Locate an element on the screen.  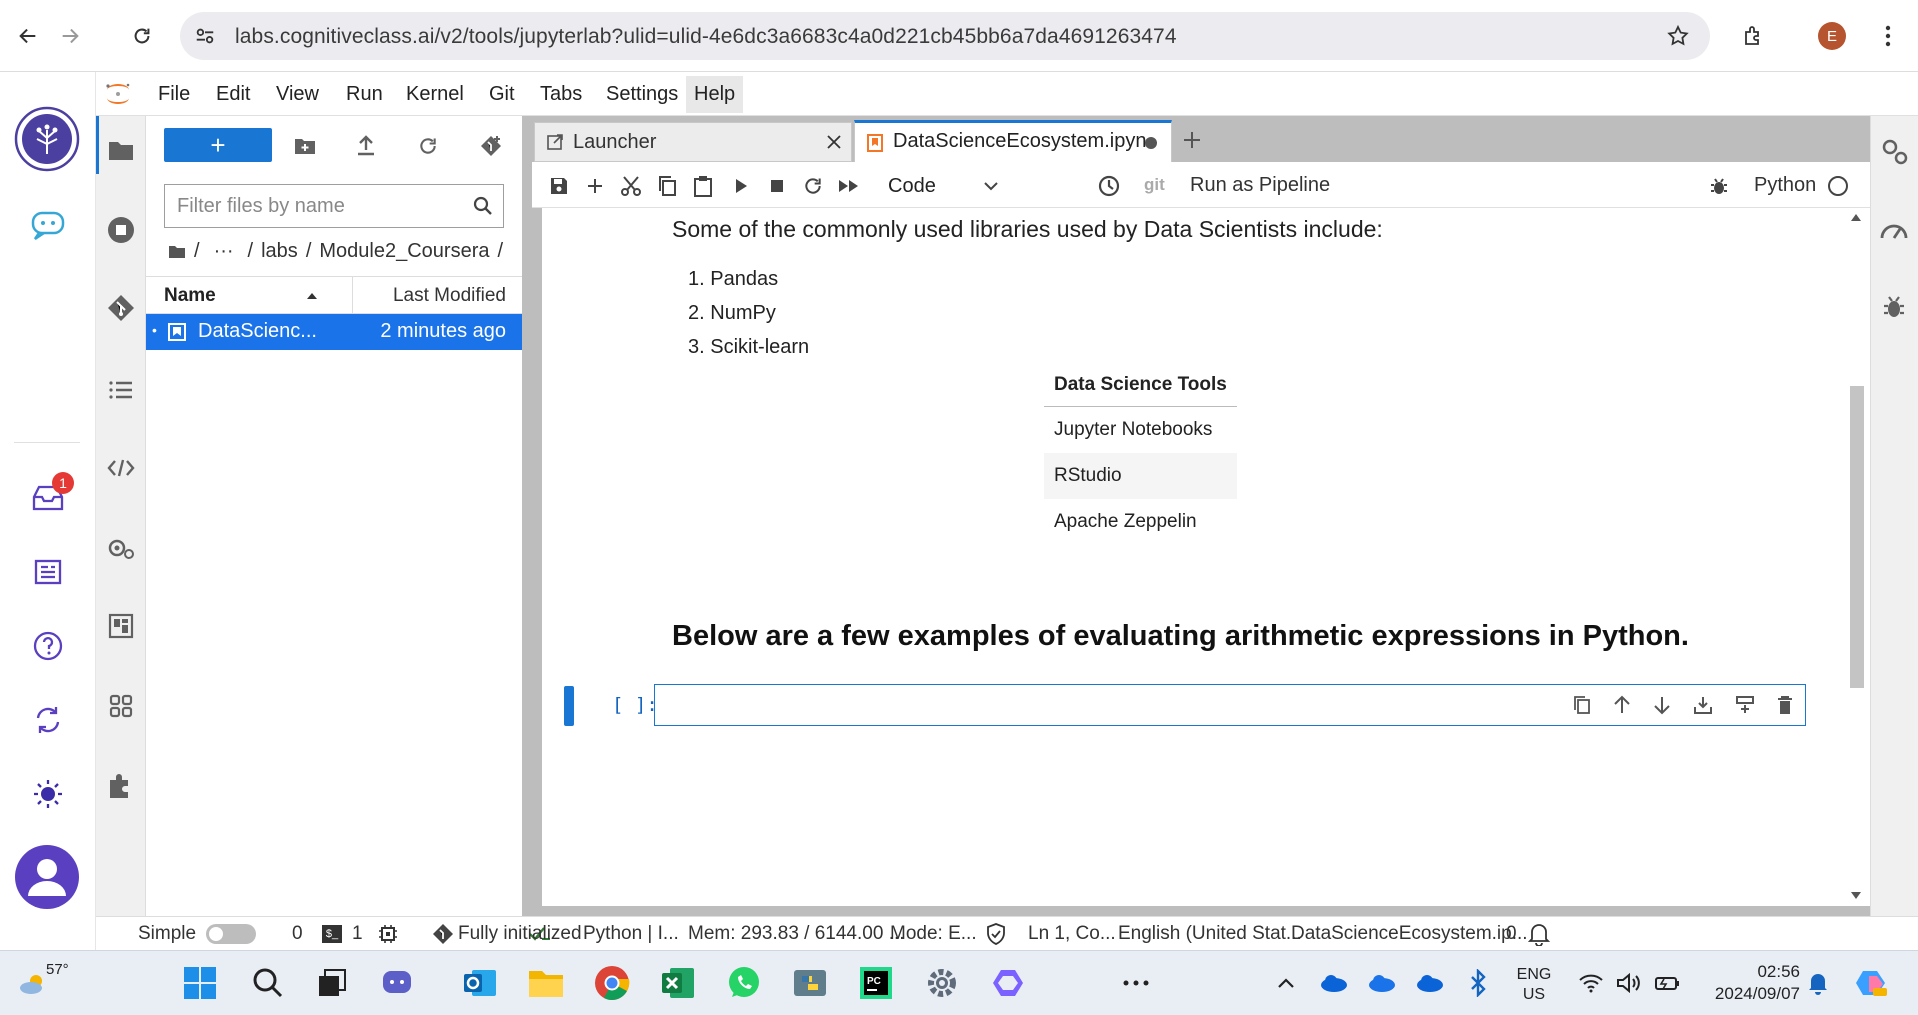
whatsapp-button is located at coordinates (744, 983).